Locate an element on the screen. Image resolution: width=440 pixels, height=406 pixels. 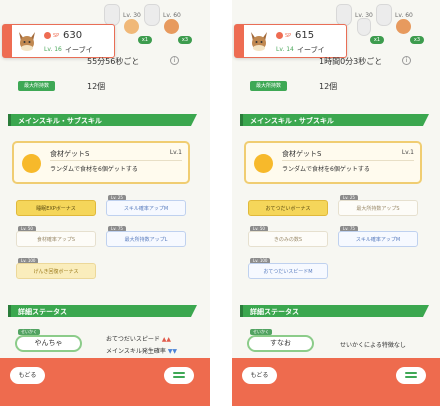
sp-value: 630 is located at coordinates (73, 35).